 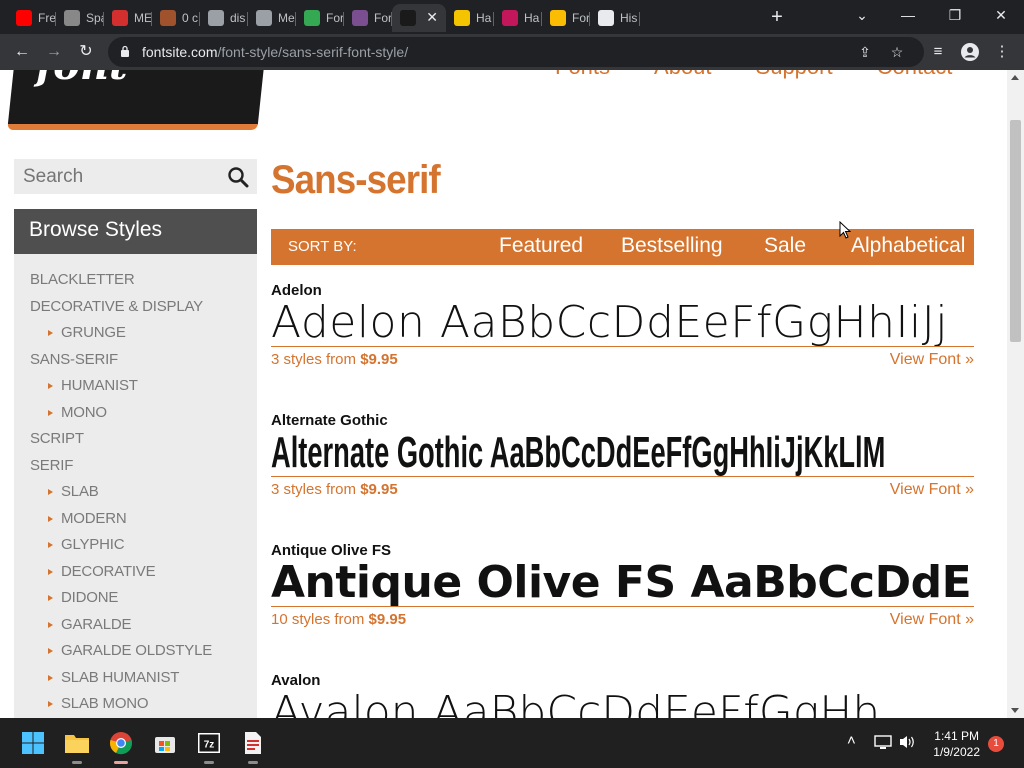 What do you see at coordinates (956, 744) in the screenshot?
I see `taskbar-clock: 1:41 PM 1/9/2022` at bounding box center [956, 744].